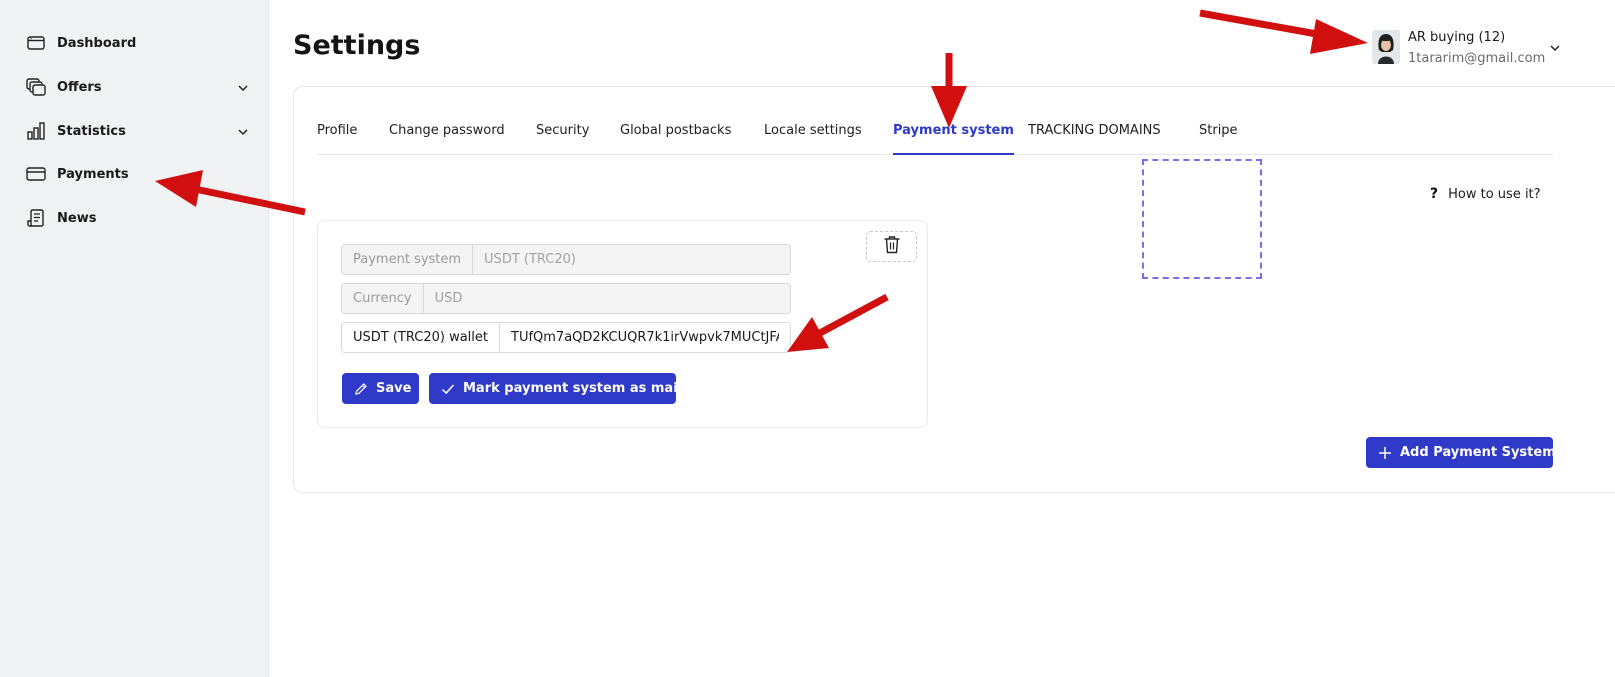 Image resolution: width=1615 pixels, height=677 pixels. What do you see at coordinates (1202, 219) in the screenshot?
I see `highlight-box` at bounding box center [1202, 219].